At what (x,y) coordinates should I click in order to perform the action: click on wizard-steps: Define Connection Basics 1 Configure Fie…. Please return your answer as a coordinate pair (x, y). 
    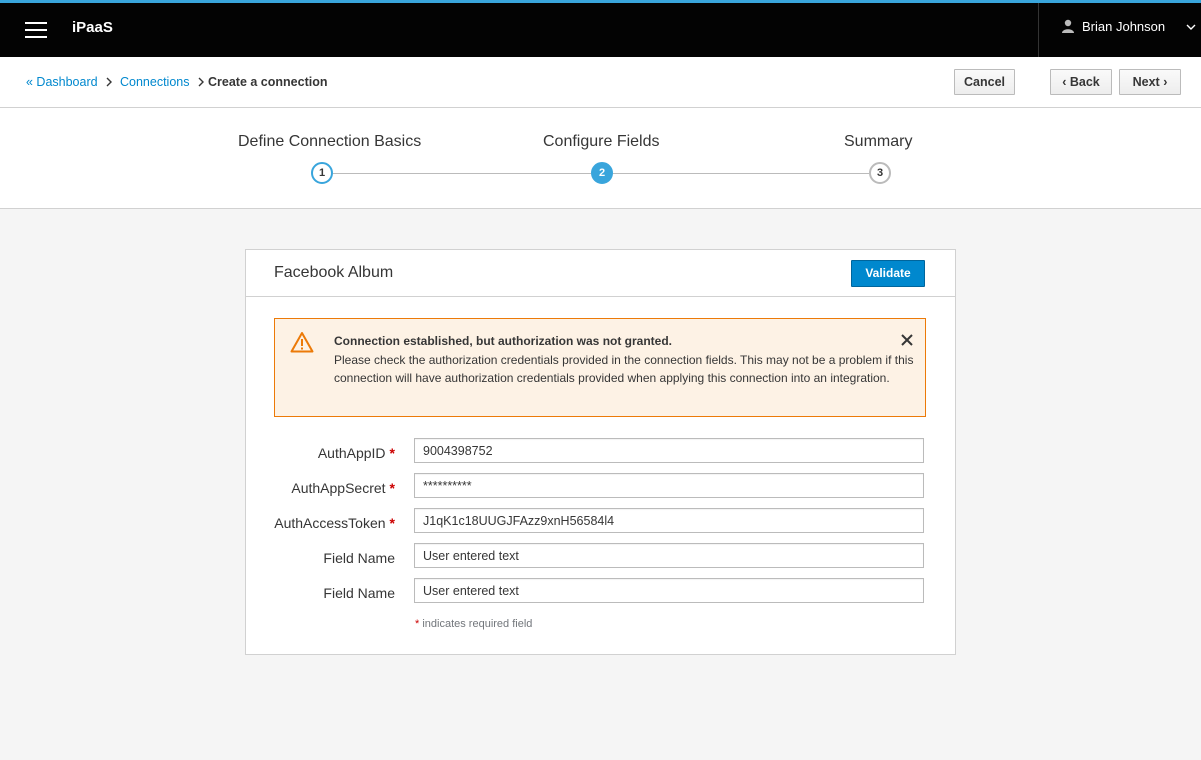
    Looking at the image, I should click on (600, 158).